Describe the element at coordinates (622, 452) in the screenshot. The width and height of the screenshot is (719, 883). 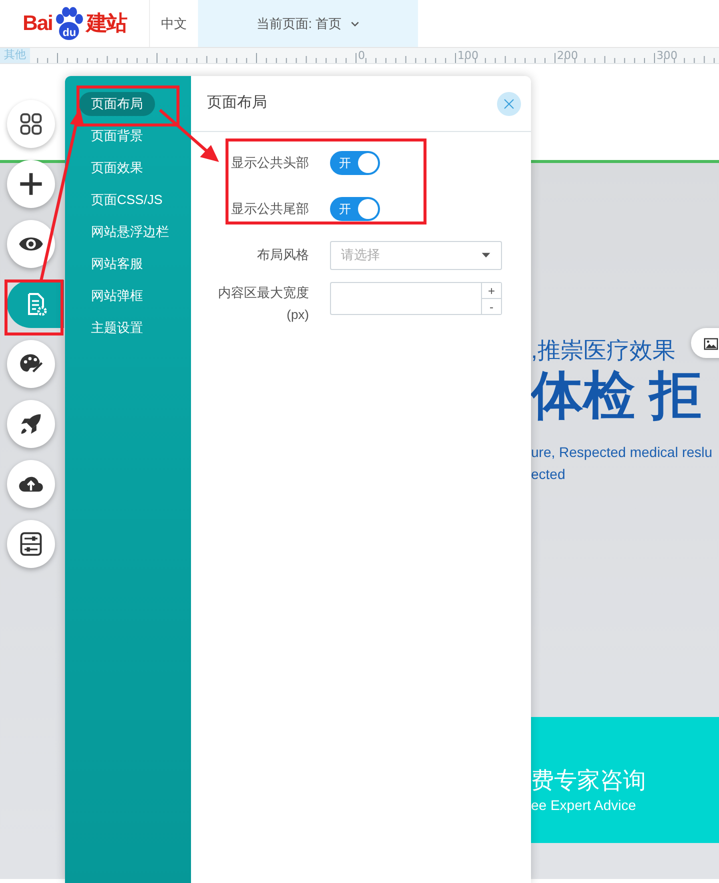
I see `banner-subtext: ure, Respected medical reslu` at that location.